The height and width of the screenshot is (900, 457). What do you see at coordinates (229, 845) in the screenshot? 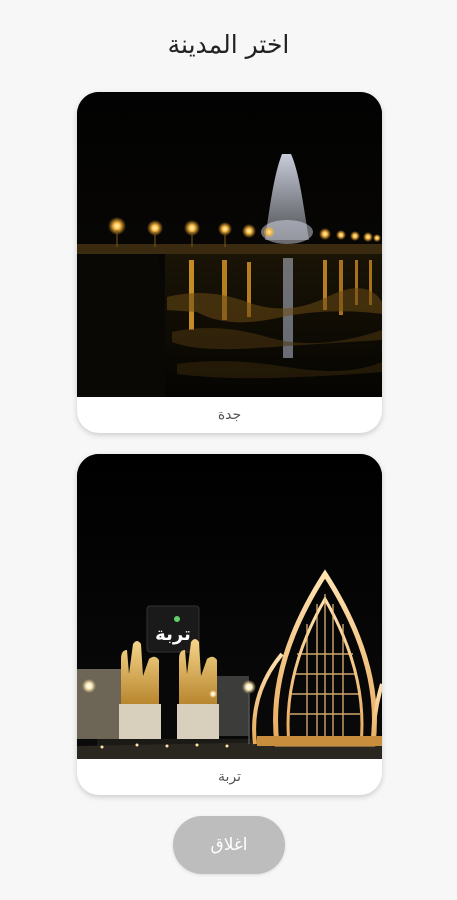
I see `close-button: اغلاق` at bounding box center [229, 845].